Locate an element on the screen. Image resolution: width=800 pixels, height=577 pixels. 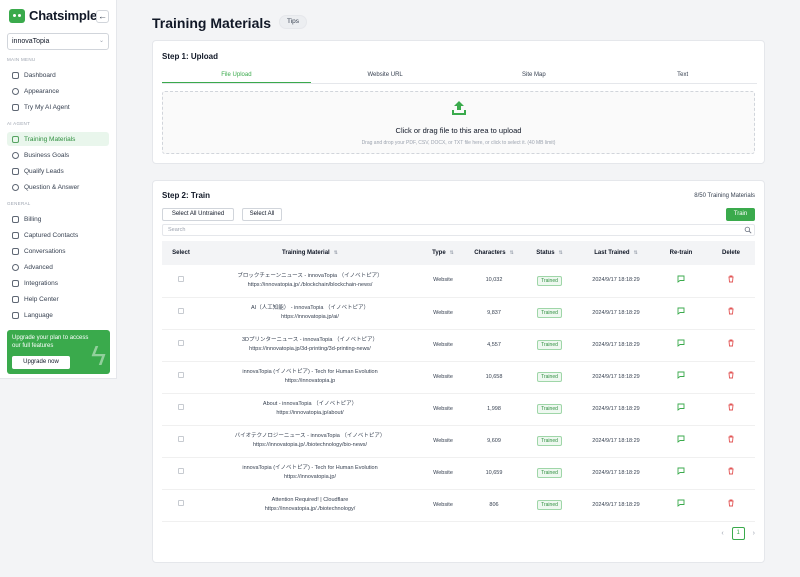
sidebar-item-question-answer: Question & Answer is located at coordinates (58, 187).